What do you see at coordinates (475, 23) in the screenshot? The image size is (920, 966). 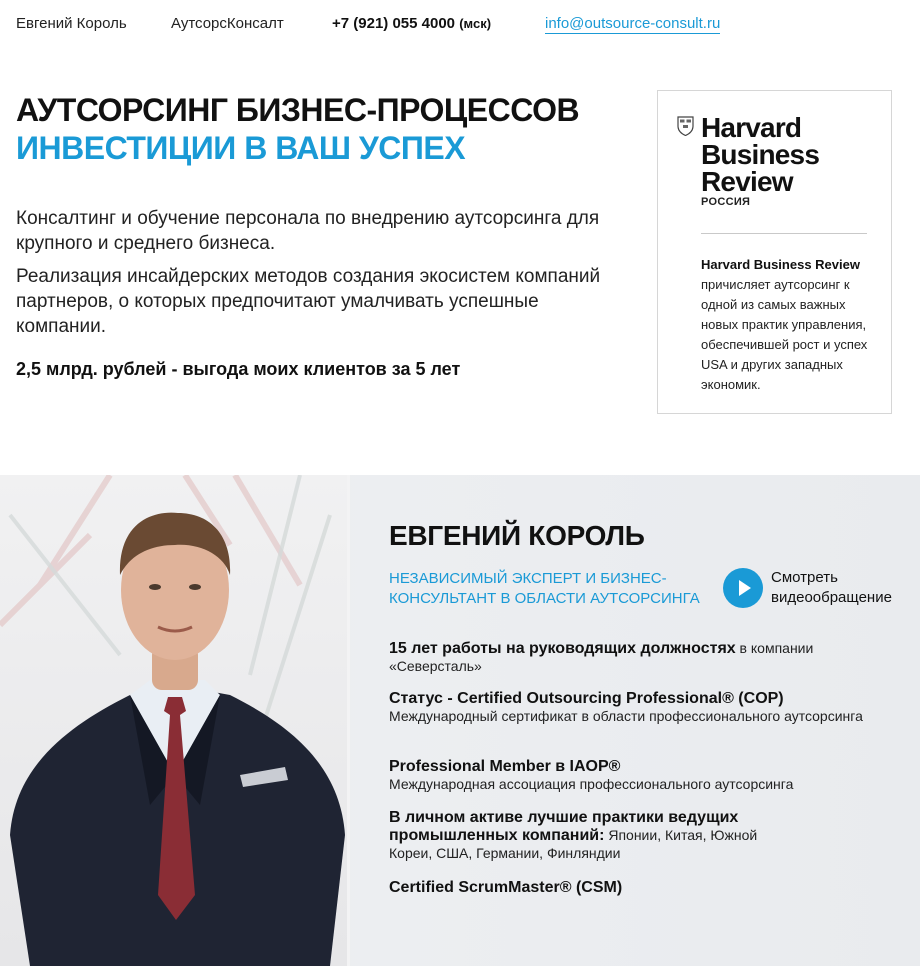 I see `header-phone-suffix: (мск)` at bounding box center [475, 23].